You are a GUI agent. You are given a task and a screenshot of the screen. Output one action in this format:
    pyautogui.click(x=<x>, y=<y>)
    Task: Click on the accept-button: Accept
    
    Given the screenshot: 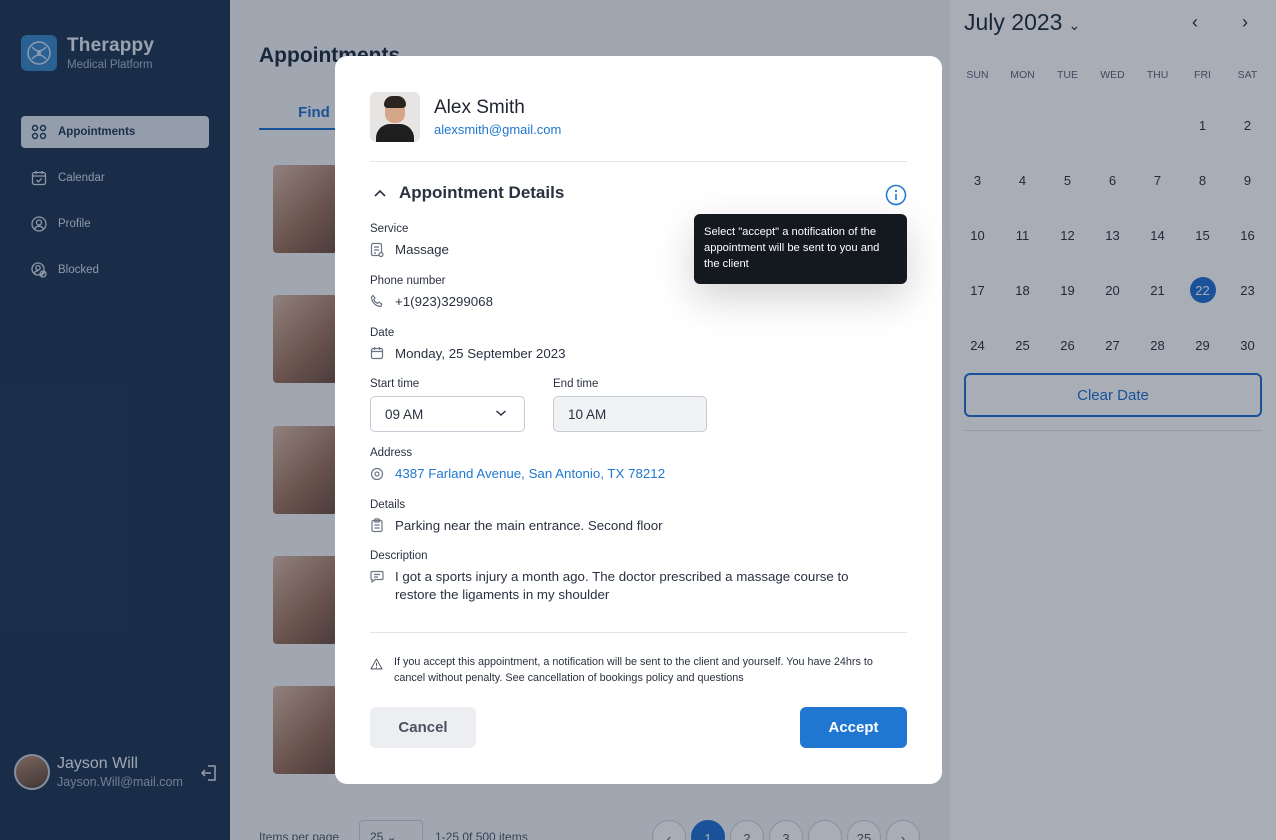 What is the action you would take?
    pyautogui.click(x=853, y=727)
    